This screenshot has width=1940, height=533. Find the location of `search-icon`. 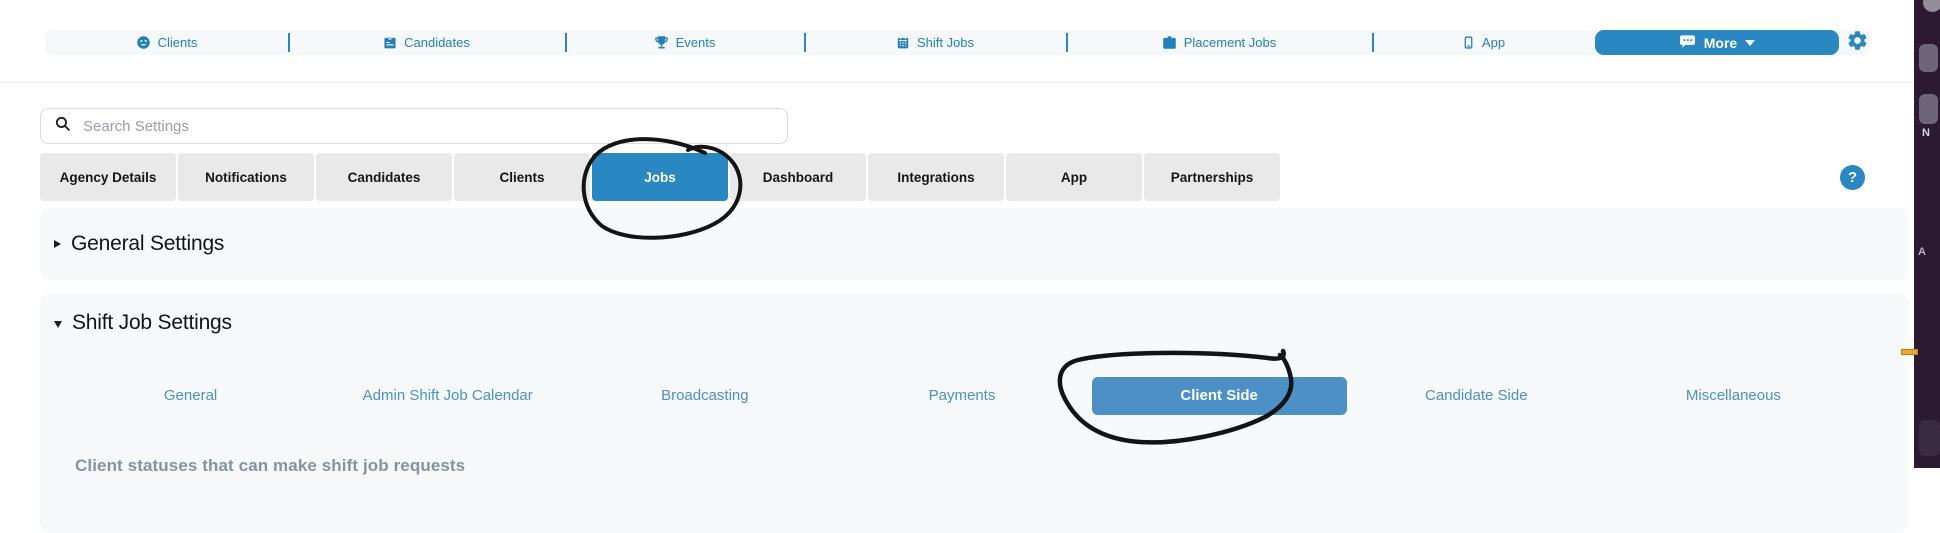

search-icon is located at coordinates (62, 126).